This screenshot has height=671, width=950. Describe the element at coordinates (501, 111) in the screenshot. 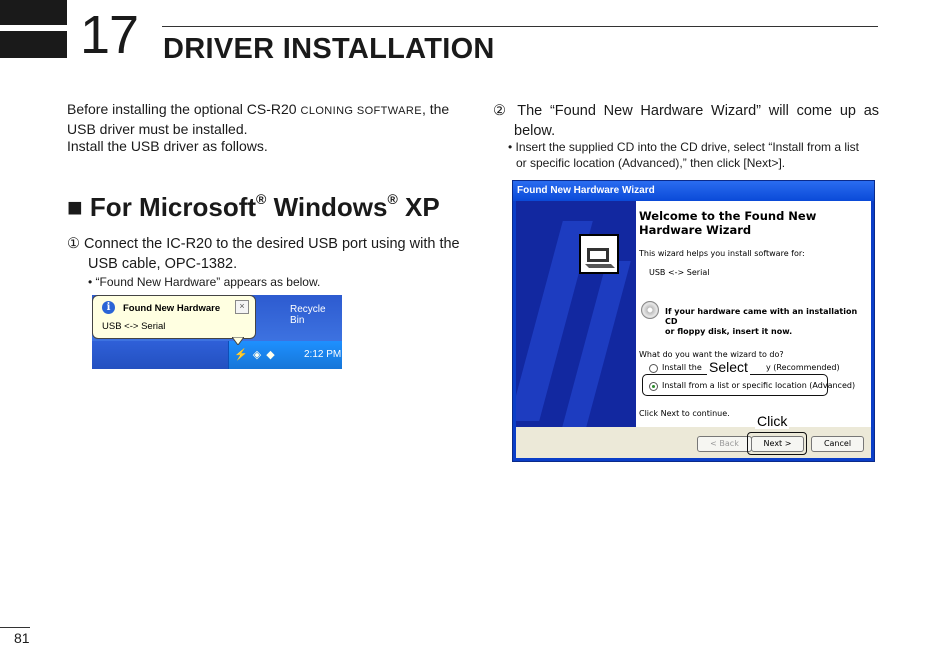

I see `step-2-marker: ②` at that location.